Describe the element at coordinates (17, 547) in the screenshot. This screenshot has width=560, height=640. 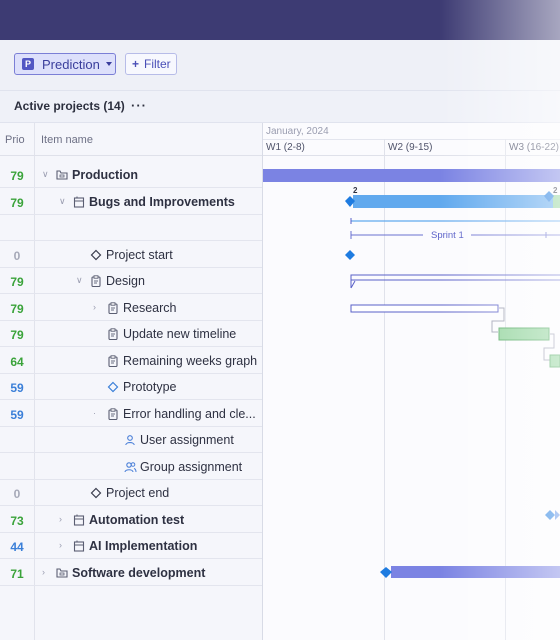
I see `priority-value: 44` at that location.